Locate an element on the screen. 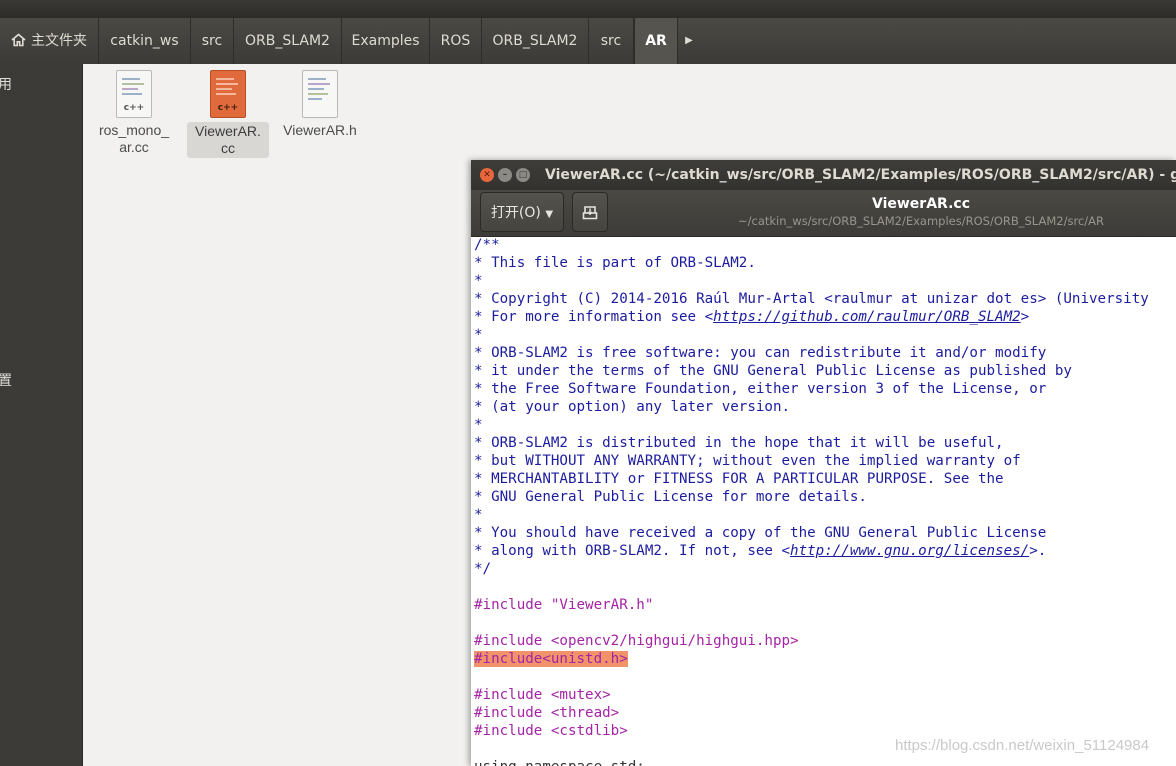  sidebar: 用 置 is located at coordinates (41, 415).